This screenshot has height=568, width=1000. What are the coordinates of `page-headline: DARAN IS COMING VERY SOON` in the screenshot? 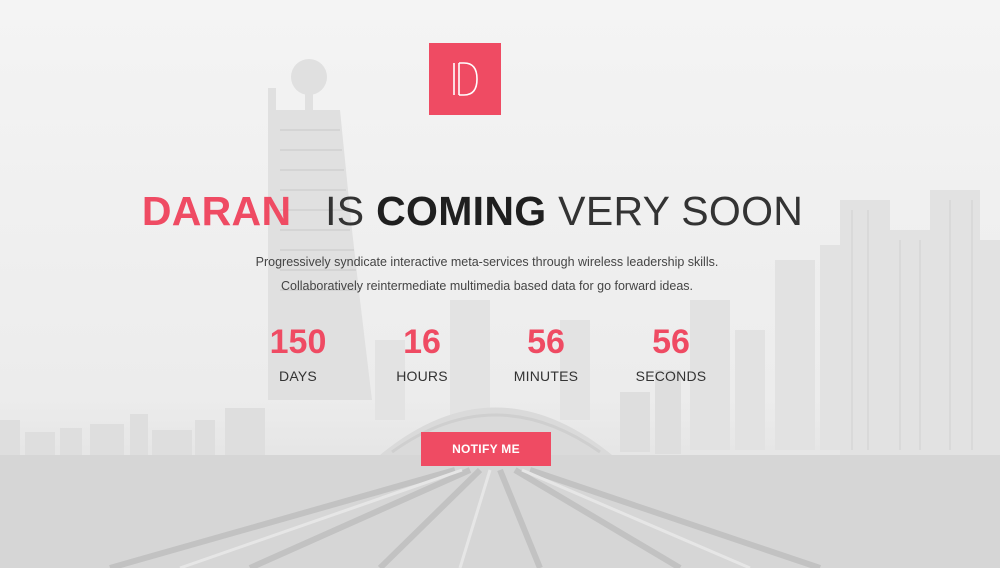 It's located at (472, 211).